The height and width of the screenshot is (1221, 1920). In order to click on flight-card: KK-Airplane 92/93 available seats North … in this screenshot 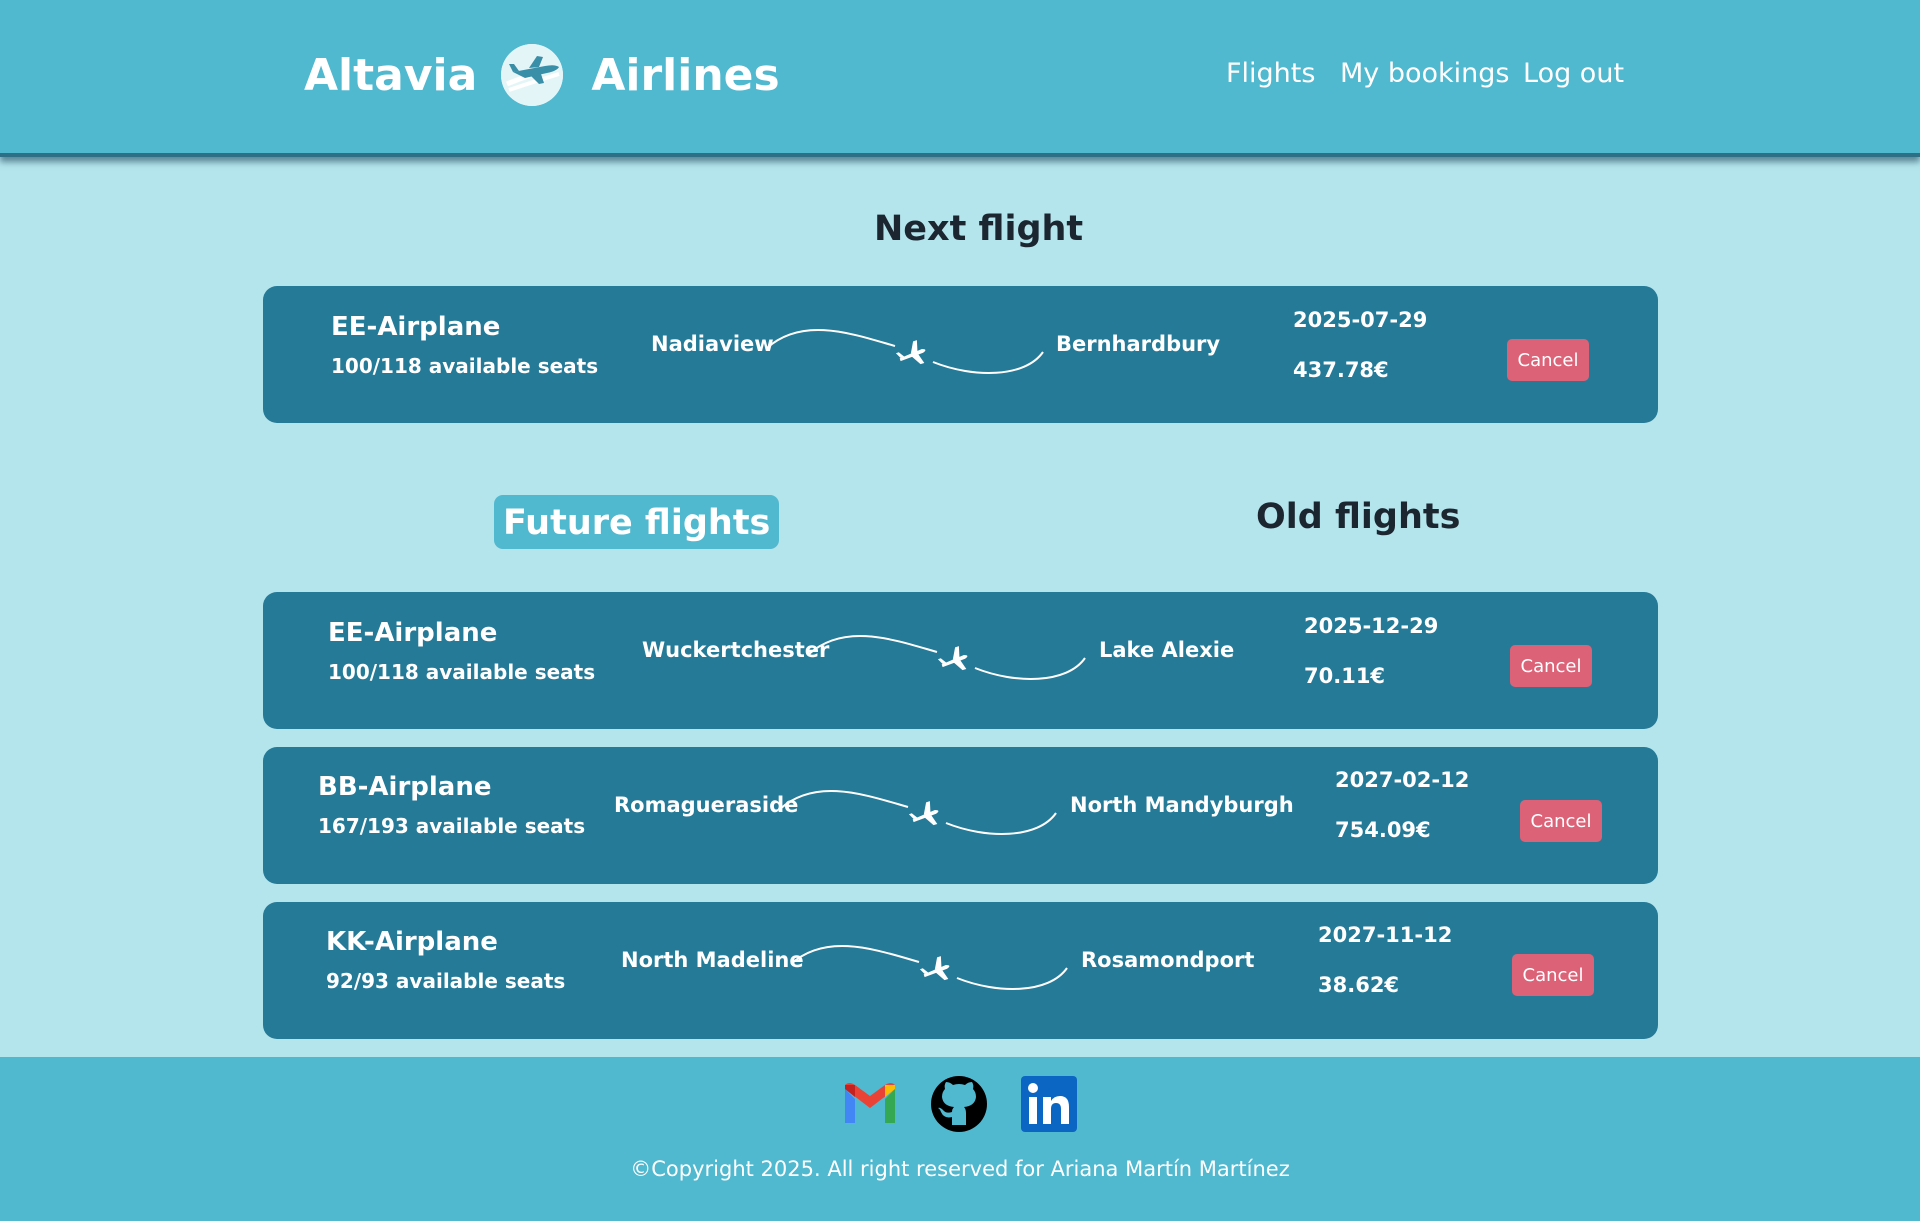, I will do `click(960, 970)`.